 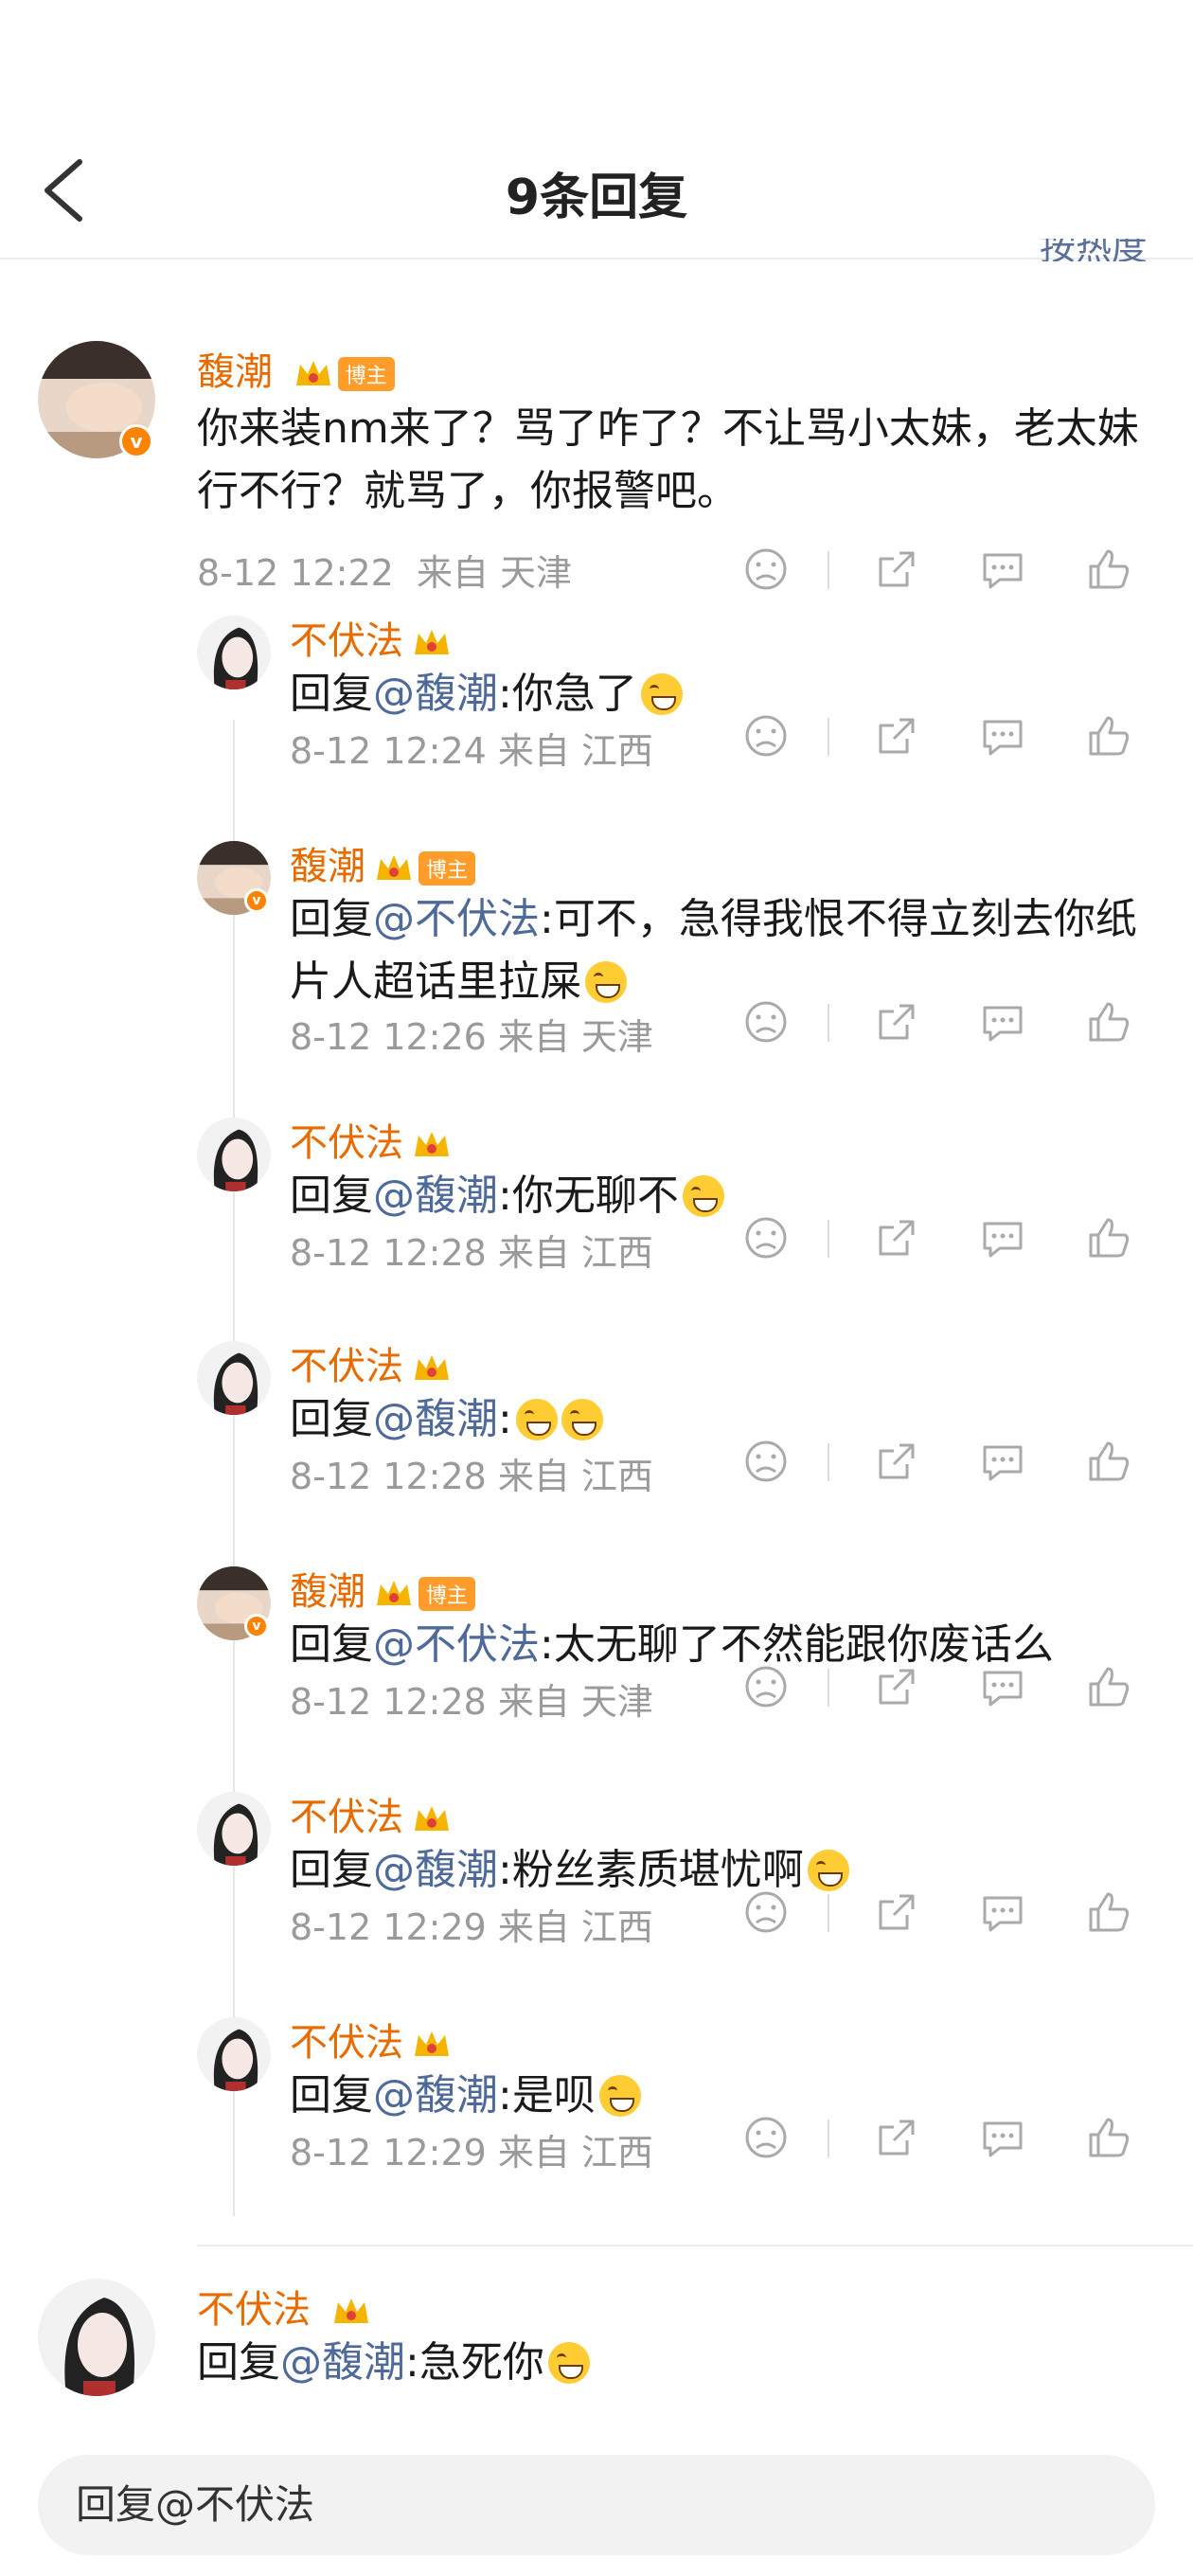 I want to click on divider, so click(x=695, y=2245).